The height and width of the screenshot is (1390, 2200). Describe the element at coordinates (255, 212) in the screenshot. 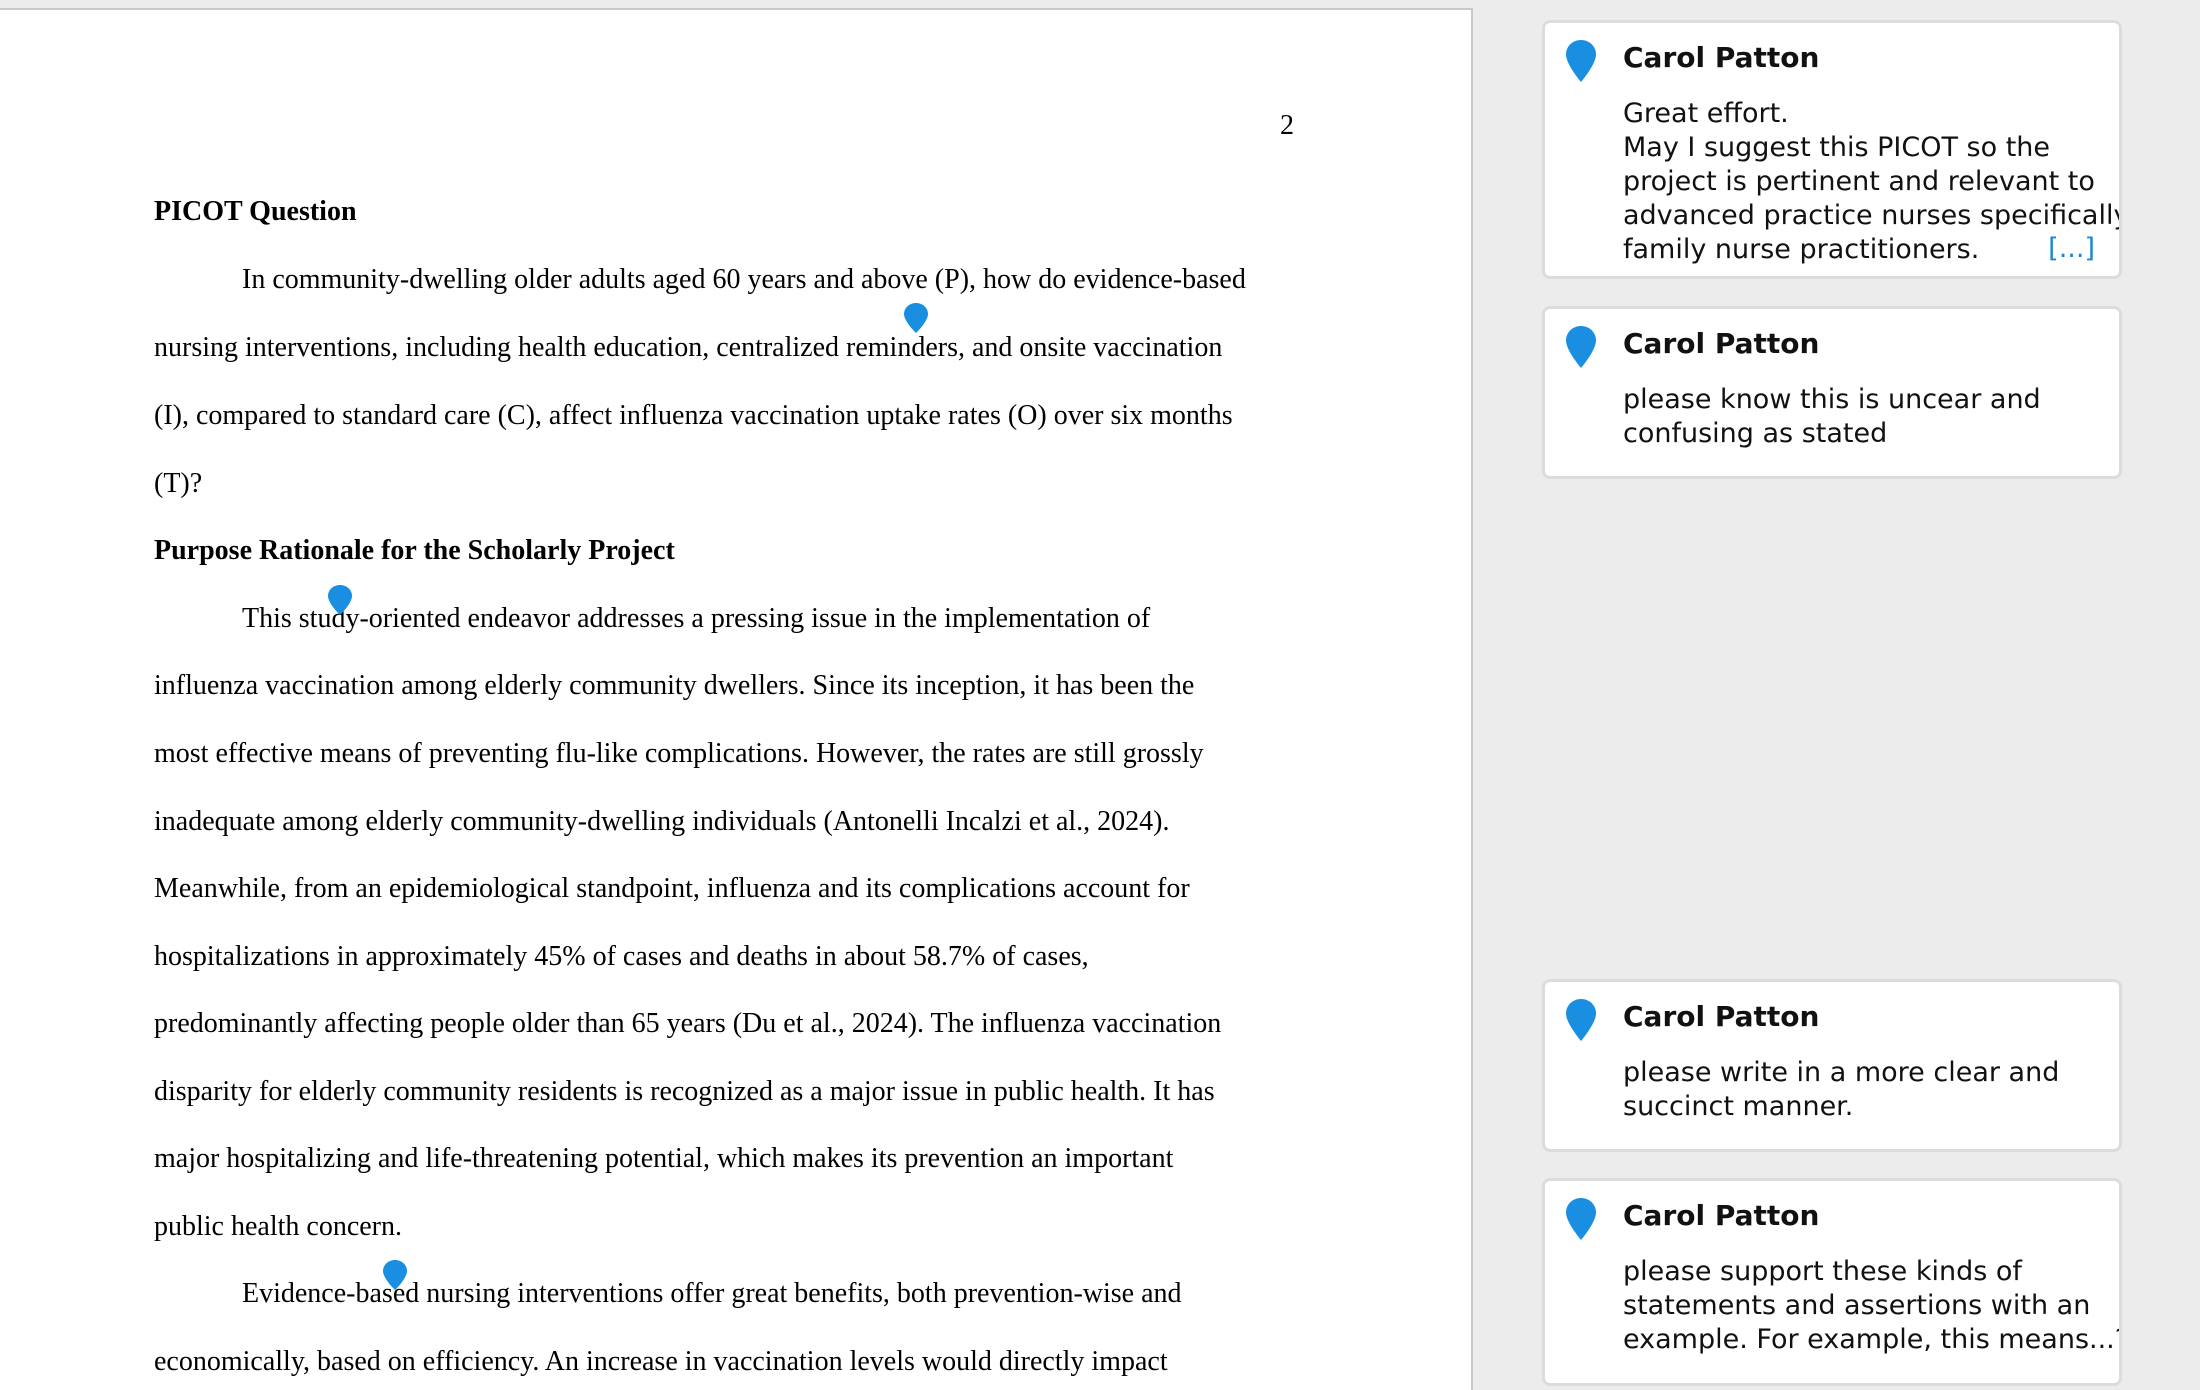

I see `section-heading-picot: PICOT Question` at that location.